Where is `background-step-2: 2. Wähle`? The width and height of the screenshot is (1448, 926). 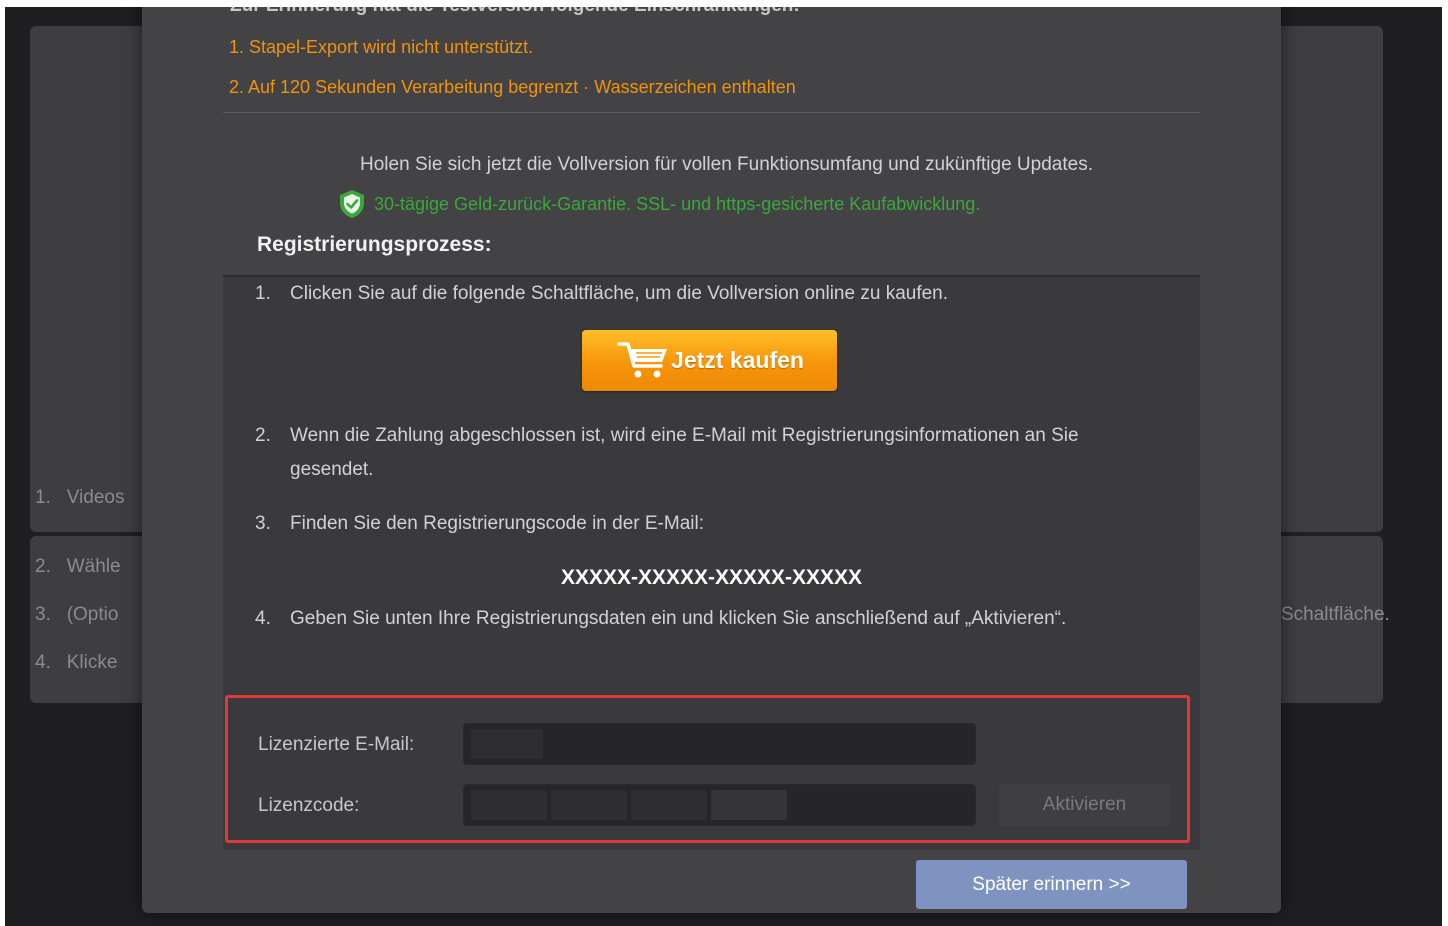
background-step-2: 2. Wähle is located at coordinates (78, 567).